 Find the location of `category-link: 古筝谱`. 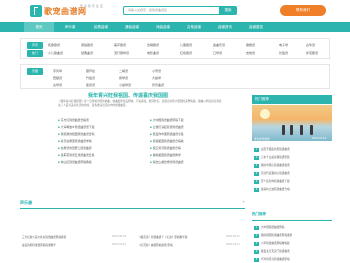

category-link: 古筝谱 is located at coordinates (310, 45).